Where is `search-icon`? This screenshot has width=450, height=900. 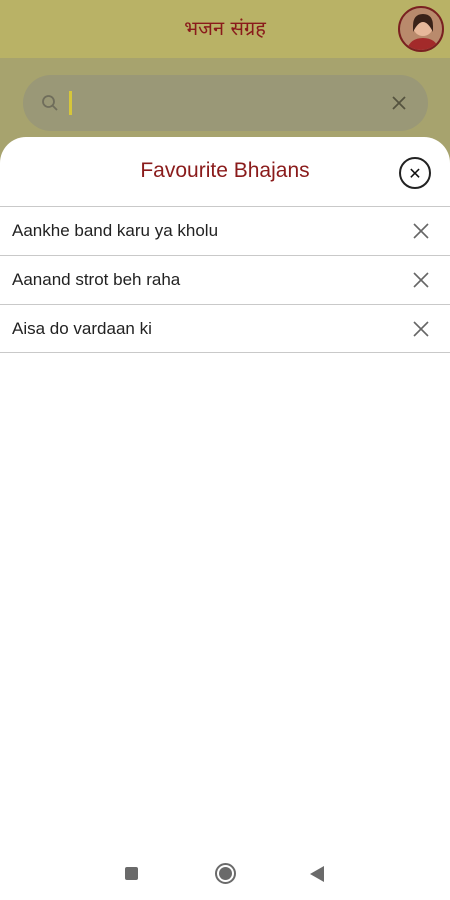
search-icon is located at coordinates (50, 103).